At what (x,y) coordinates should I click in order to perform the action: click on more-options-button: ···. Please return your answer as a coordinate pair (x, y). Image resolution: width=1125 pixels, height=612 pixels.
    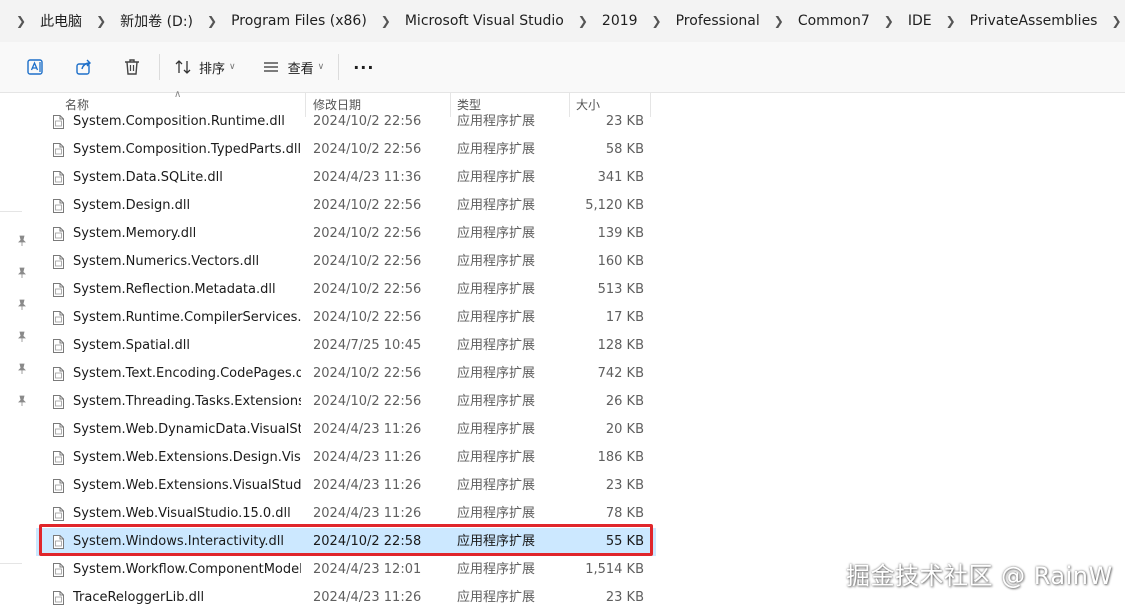
    Looking at the image, I should click on (363, 67).